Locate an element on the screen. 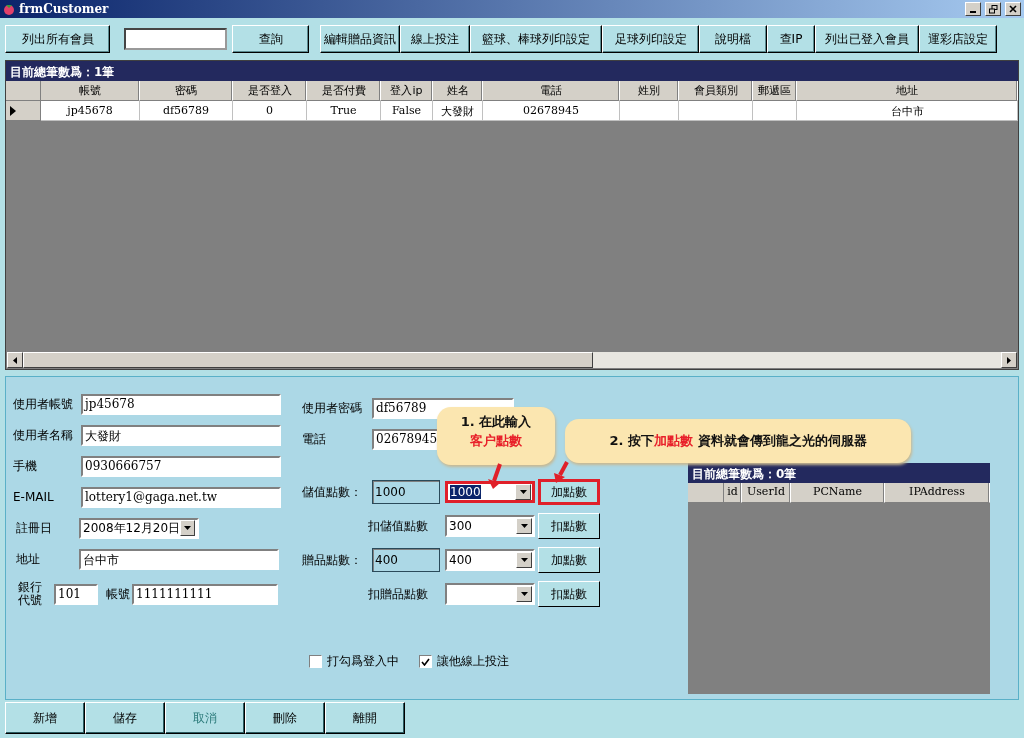 This screenshot has width=1024, height=738. points-display: 400 is located at coordinates (406, 560).